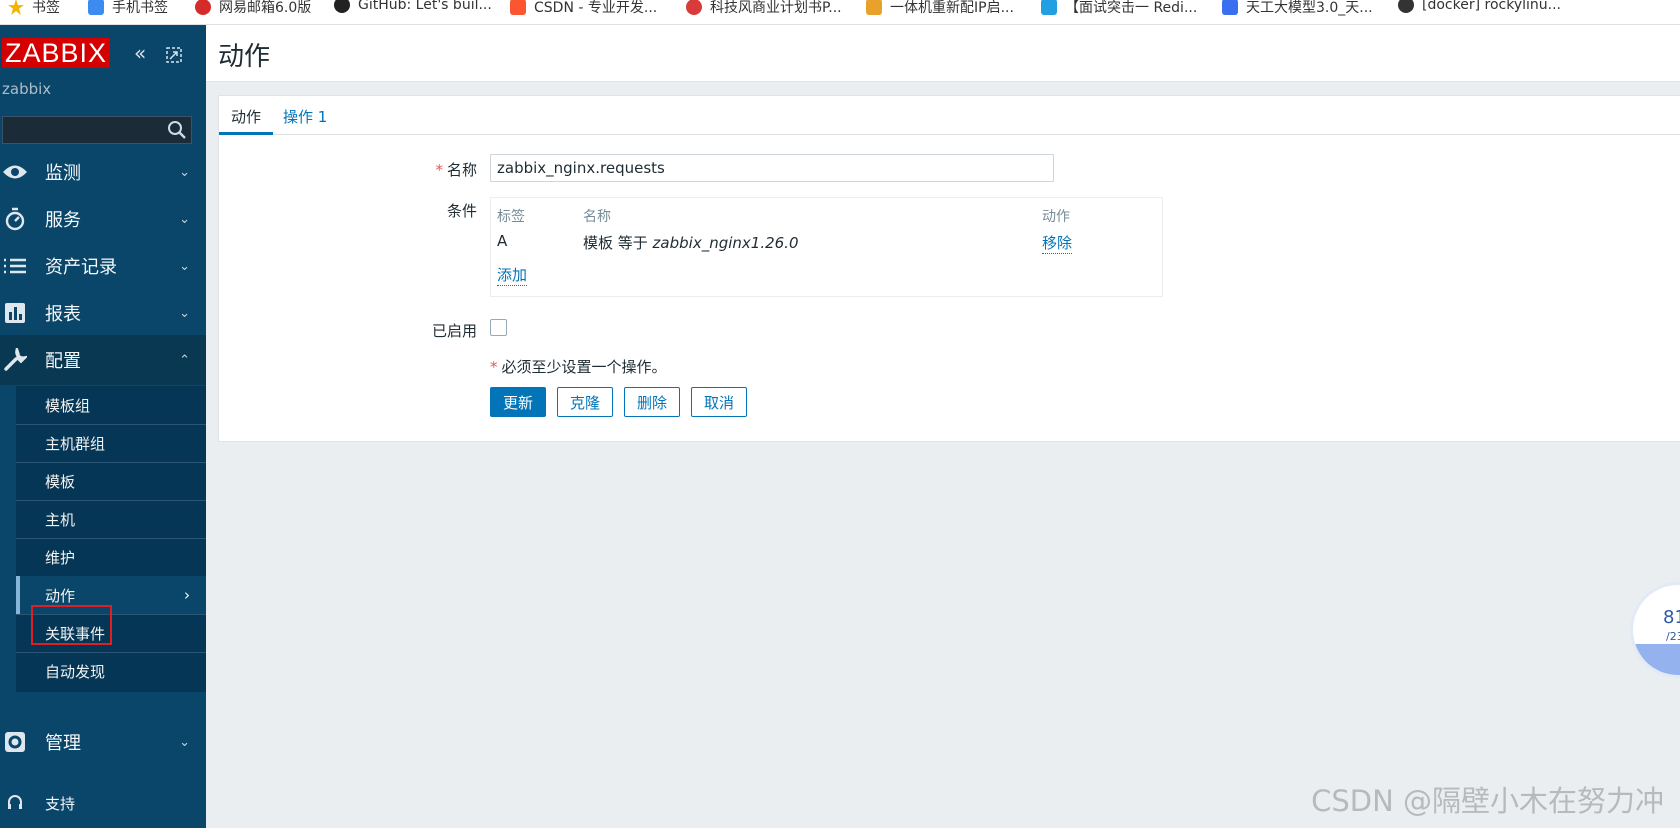 The width and height of the screenshot is (1680, 828). What do you see at coordinates (597, 217) in the screenshot?
I see `column-header-name: 名称` at bounding box center [597, 217].